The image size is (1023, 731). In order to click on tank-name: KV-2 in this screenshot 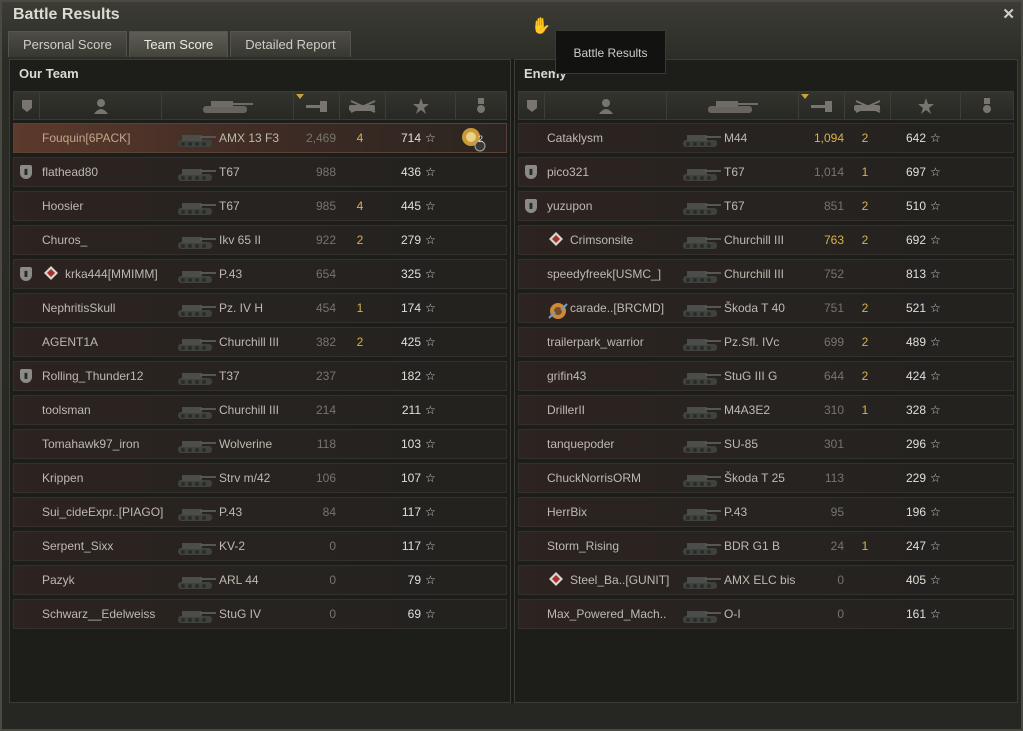, I will do `click(232, 546)`.